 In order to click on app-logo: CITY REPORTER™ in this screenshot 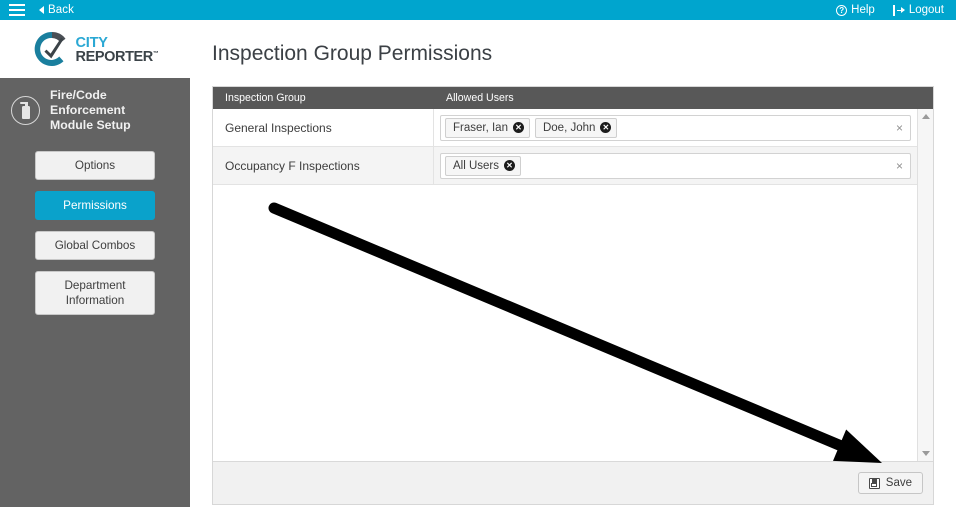, I will do `click(95, 49)`.